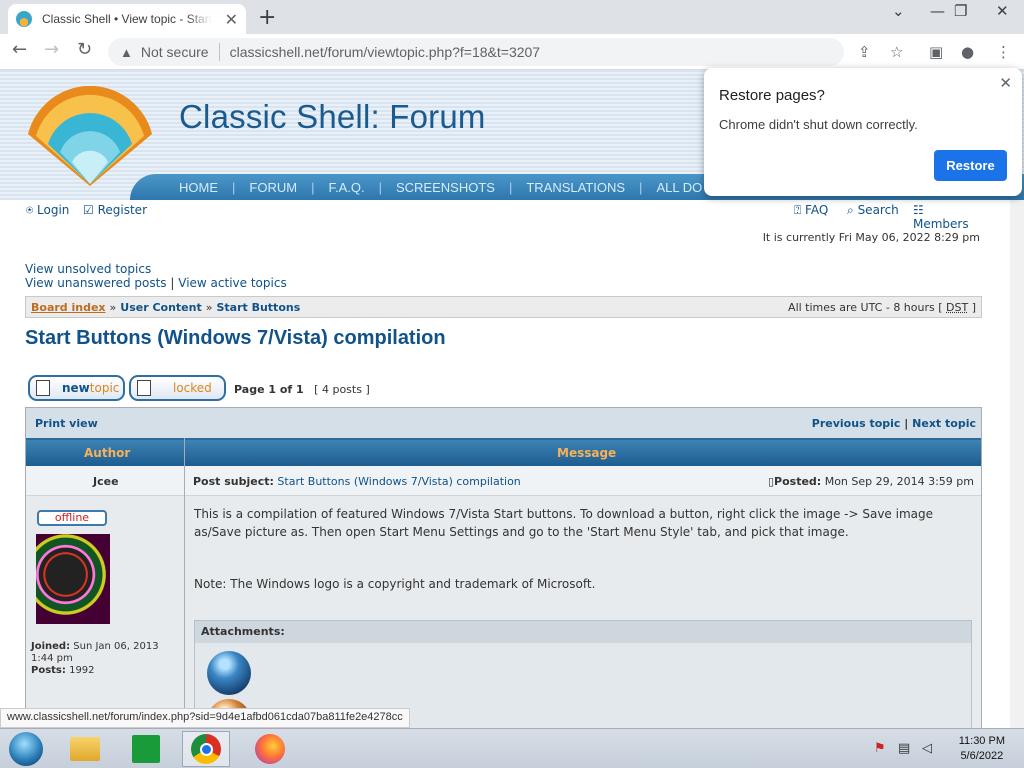 The height and width of the screenshot is (768, 1024). I want to click on file-explorer-icon, so click(85, 749).